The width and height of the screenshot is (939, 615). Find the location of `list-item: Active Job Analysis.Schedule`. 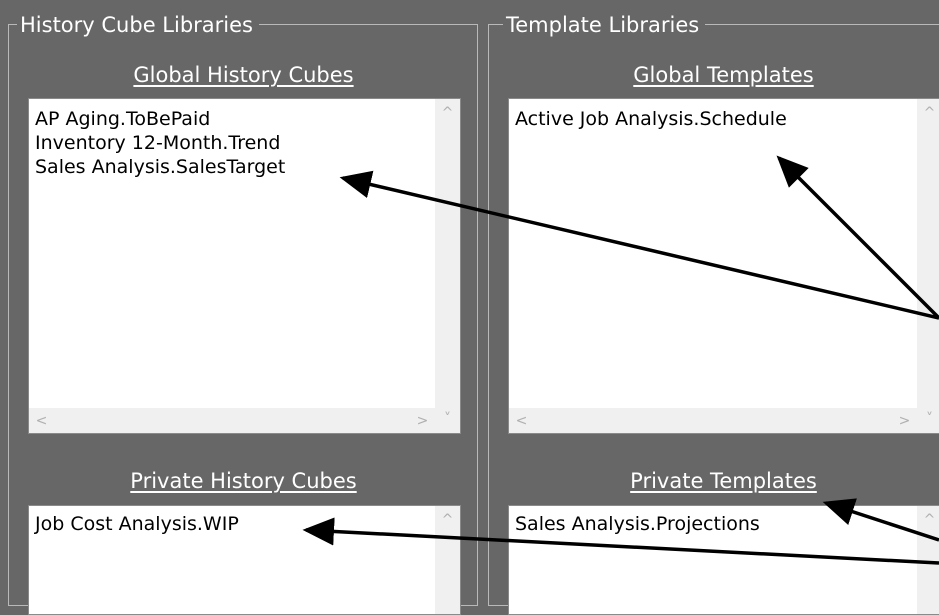

list-item: Active Job Analysis.Schedule is located at coordinates (651, 119).